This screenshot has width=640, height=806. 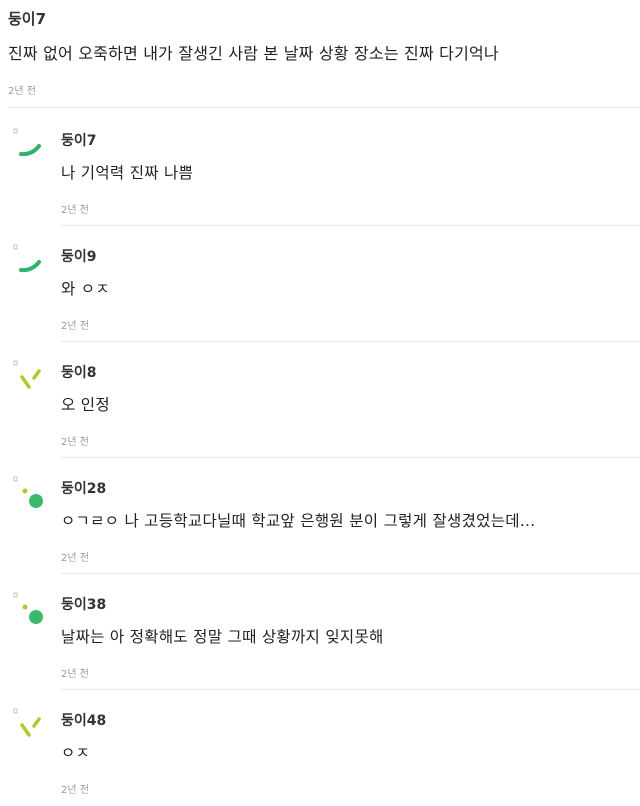 What do you see at coordinates (85, 405) in the screenshot?
I see `reply-text: 오 인정` at bounding box center [85, 405].